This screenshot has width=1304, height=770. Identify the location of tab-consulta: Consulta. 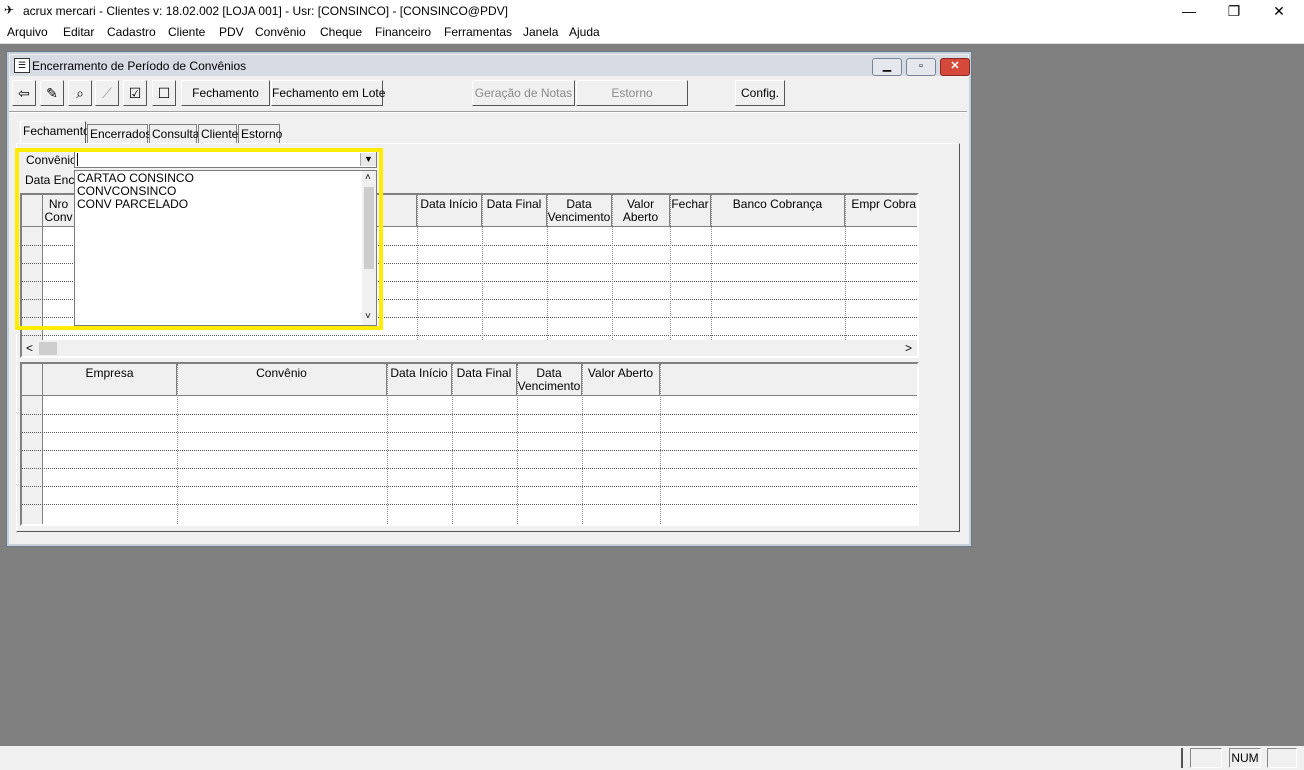
(174, 133).